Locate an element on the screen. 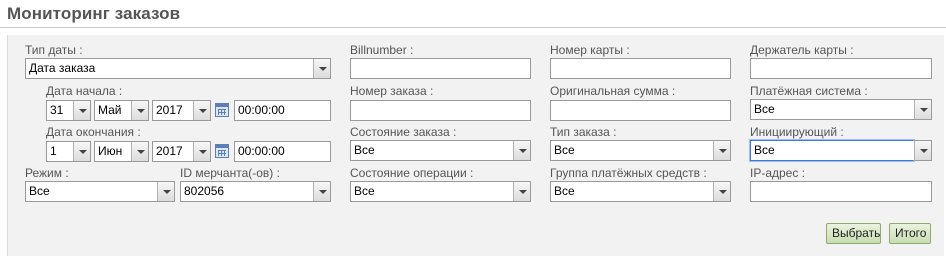 The image size is (946, 256). date-type-label: Тип даты : is located at coordinates (54, 50).